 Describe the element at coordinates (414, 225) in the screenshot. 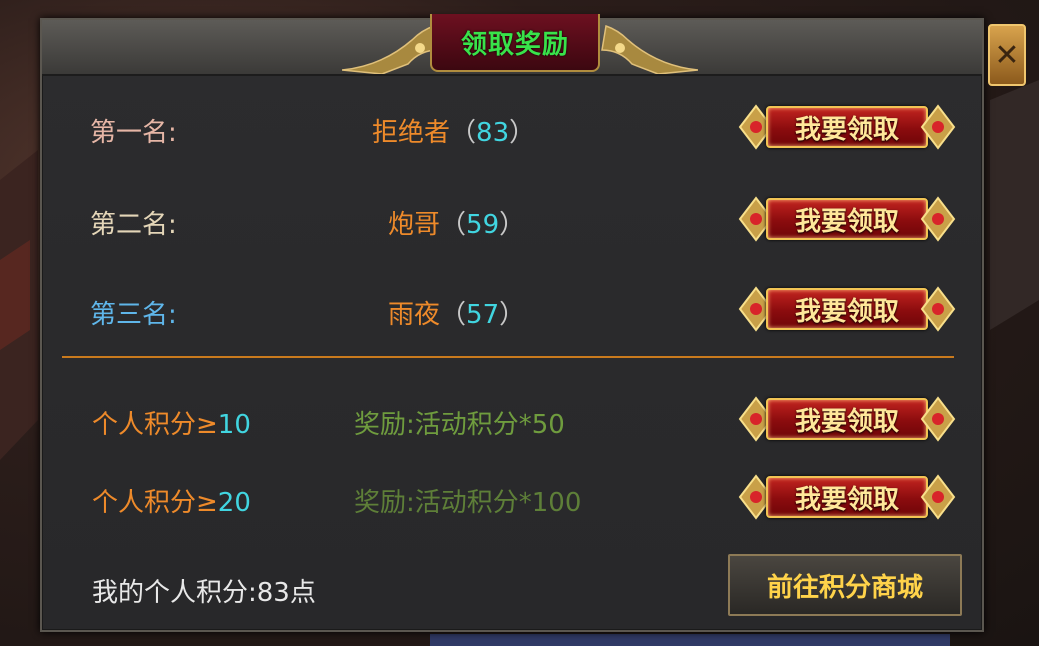

I see `player-name: 炮哥` at that location.